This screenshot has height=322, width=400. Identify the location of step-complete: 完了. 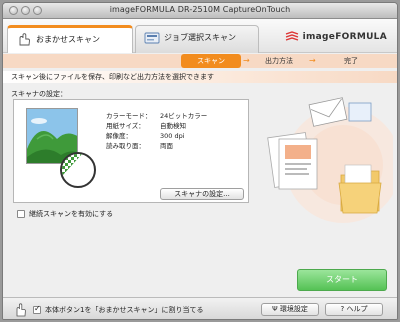
(351, 61).